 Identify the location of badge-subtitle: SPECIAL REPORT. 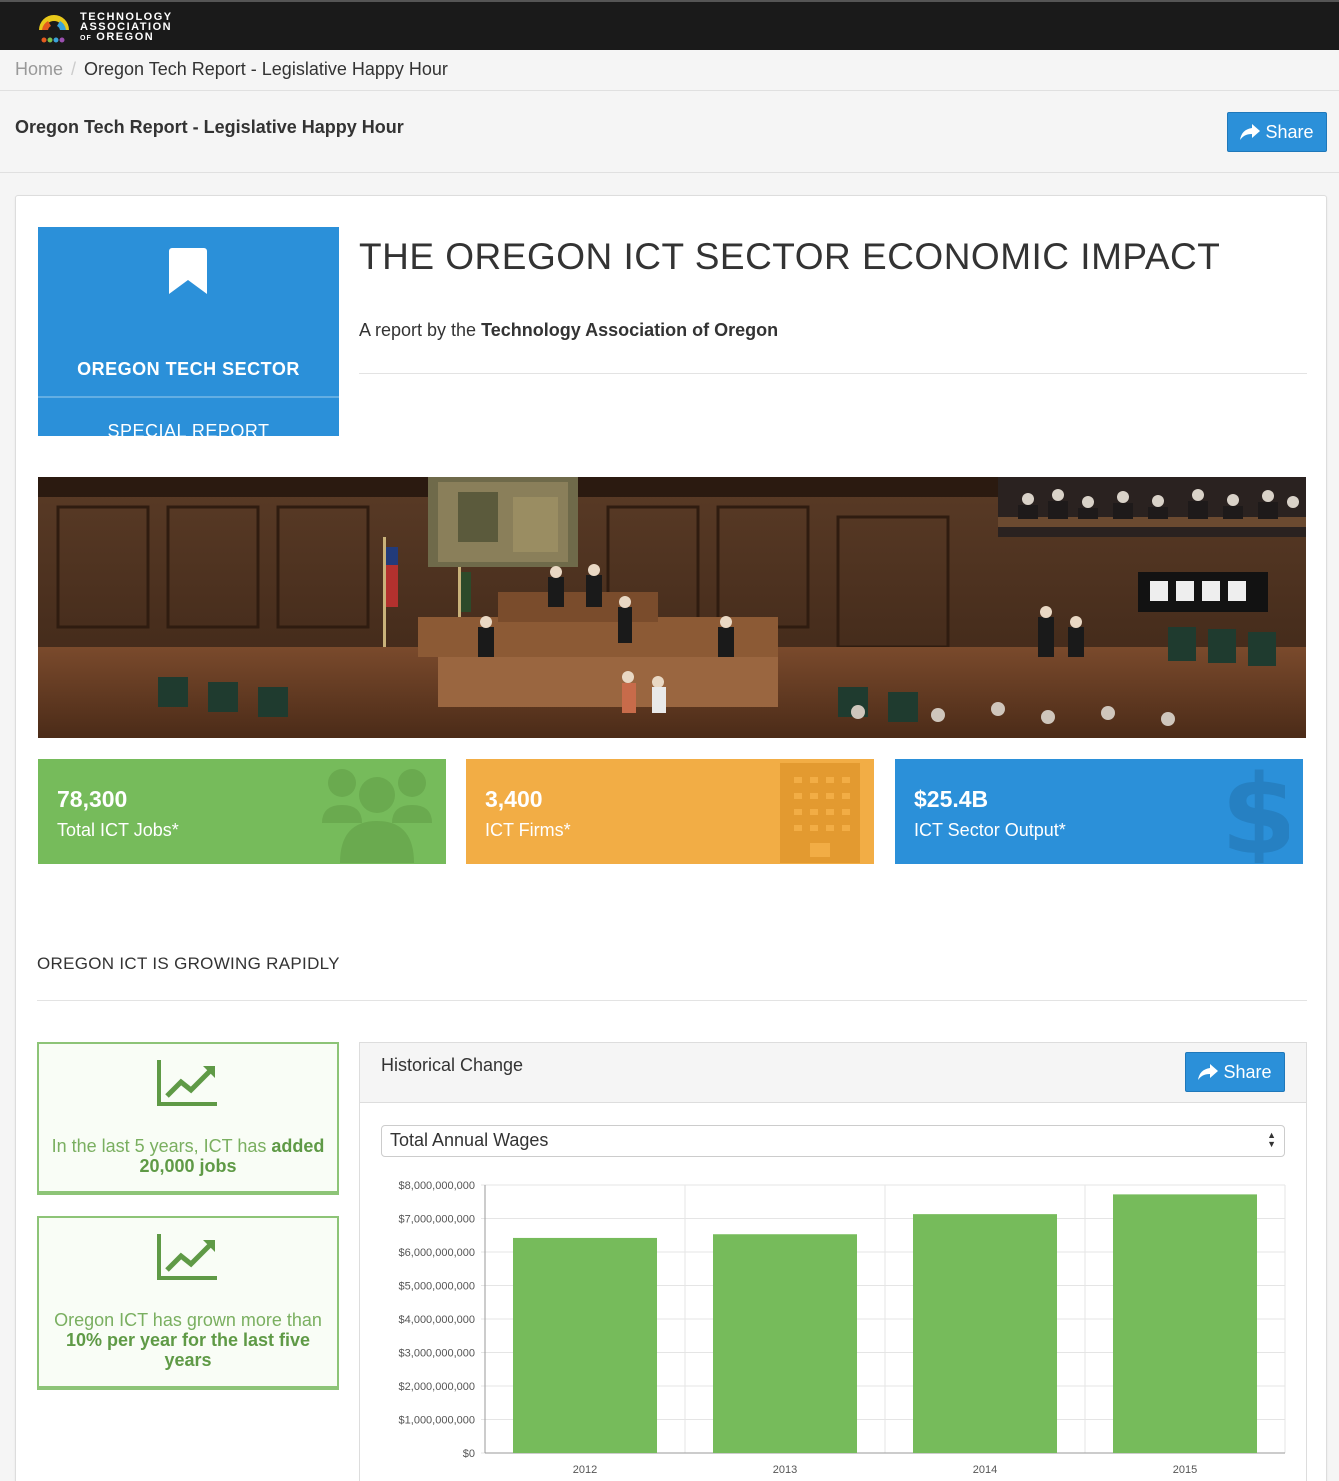
(188, 431).